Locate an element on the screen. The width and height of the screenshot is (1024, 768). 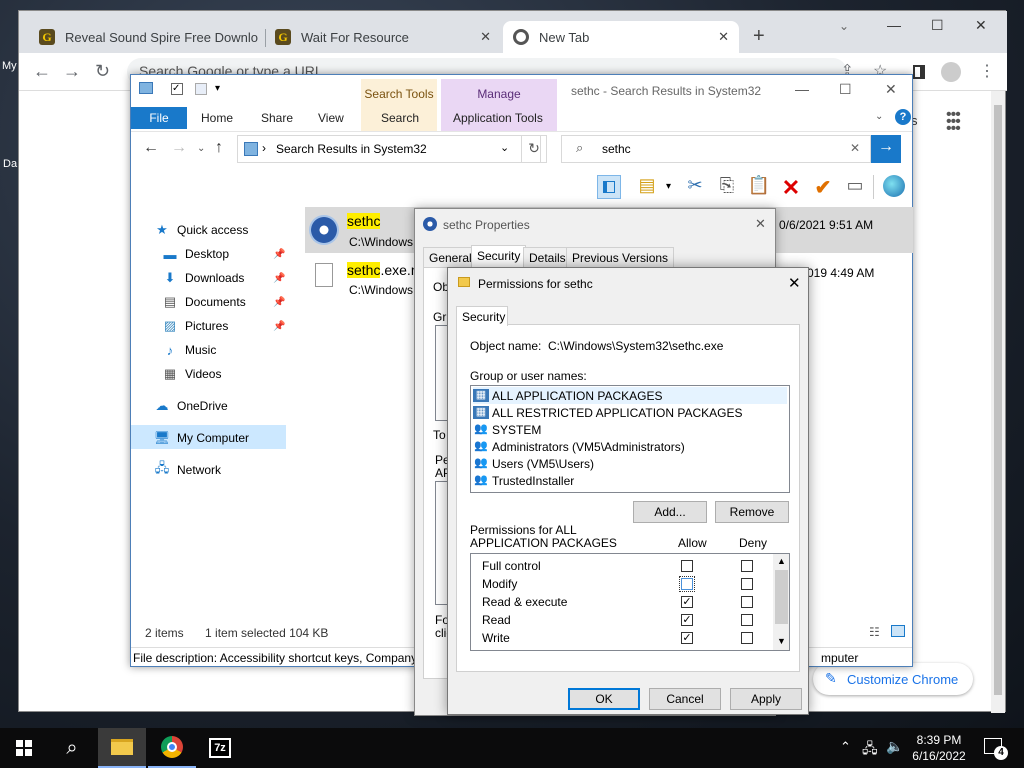
ribbon-tab-search: Search is located at coordinates (400, 118).